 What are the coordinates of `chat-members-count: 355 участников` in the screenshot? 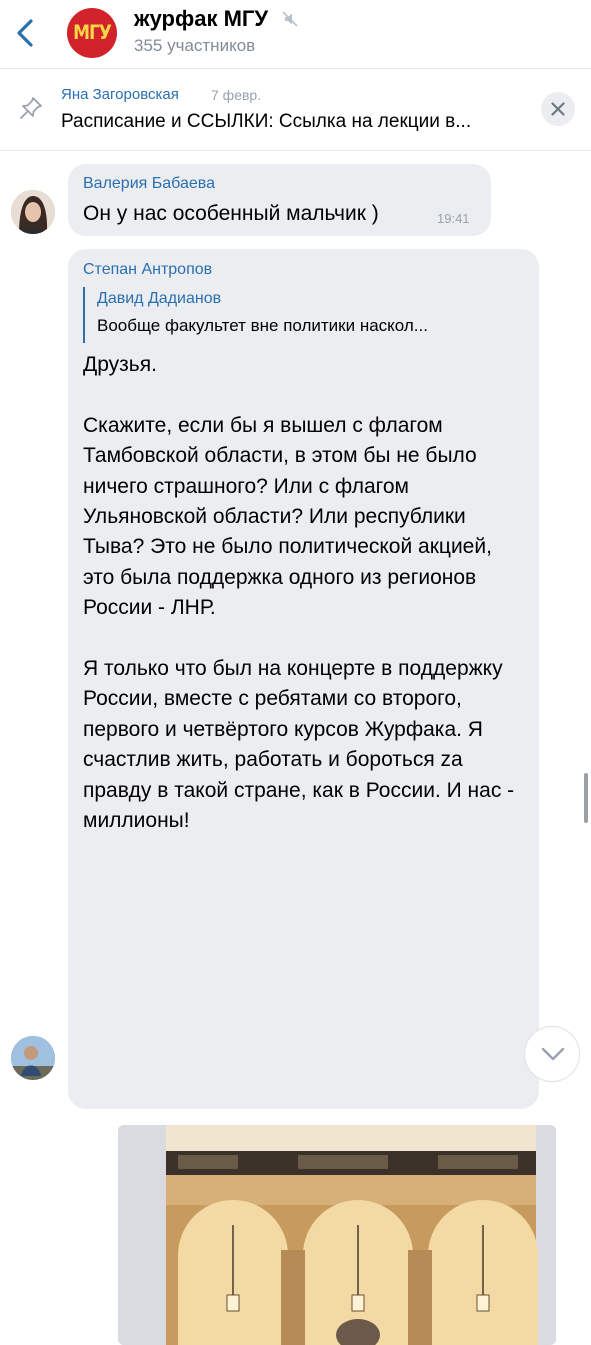 It's located at (195, 45).